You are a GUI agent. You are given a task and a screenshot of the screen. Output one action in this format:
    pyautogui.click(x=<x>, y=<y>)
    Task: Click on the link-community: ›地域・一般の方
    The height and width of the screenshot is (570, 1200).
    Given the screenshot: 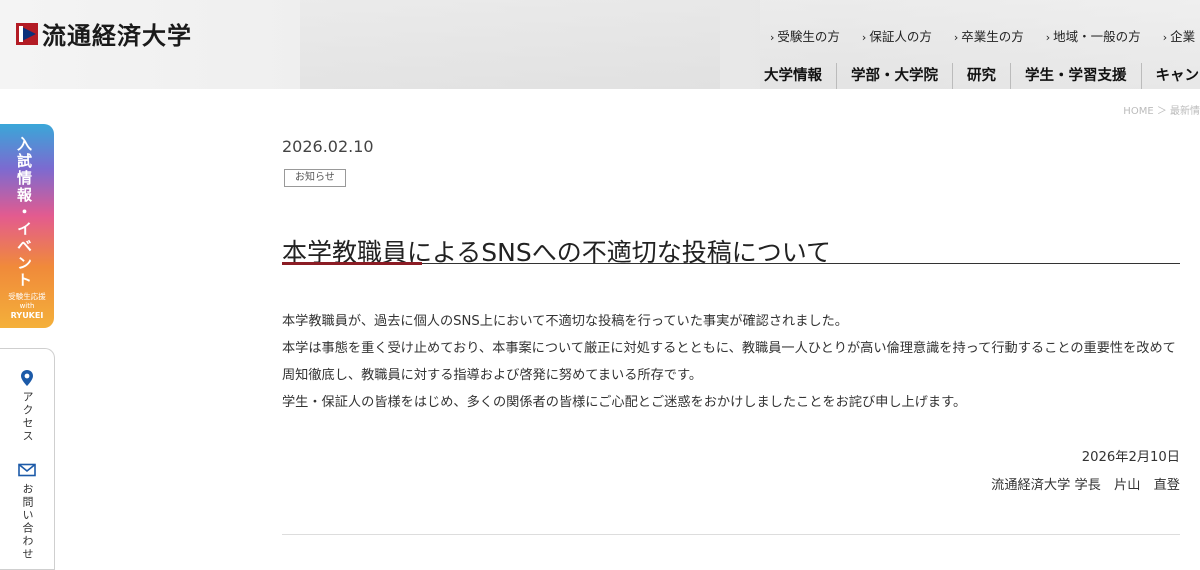 What is the action you would take?
    pyautogui.click(x=1093, y=35)
    